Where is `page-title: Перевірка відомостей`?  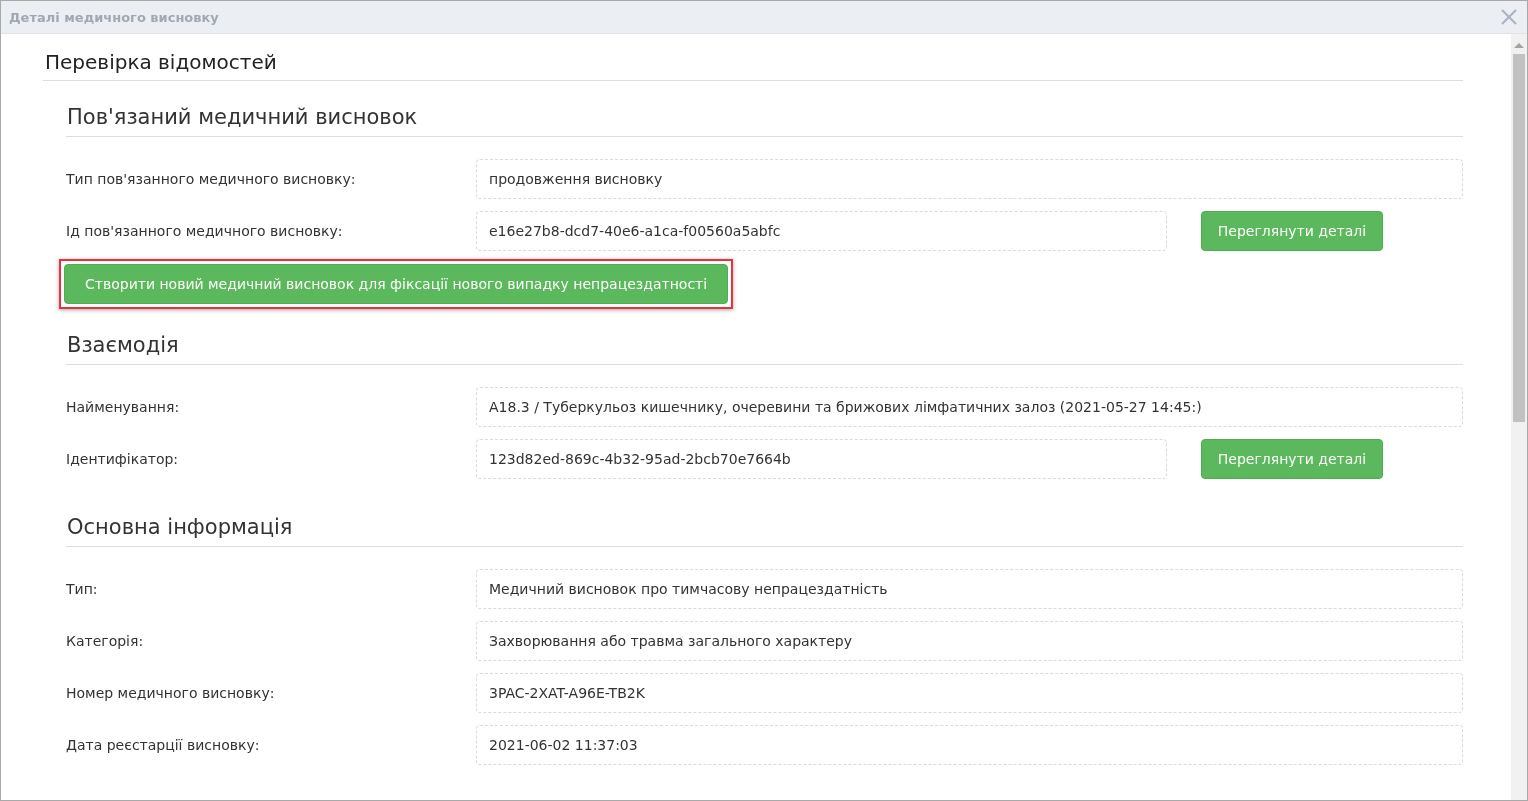 page-title: Перевірка відомостей is located at coordinates (753, 57).